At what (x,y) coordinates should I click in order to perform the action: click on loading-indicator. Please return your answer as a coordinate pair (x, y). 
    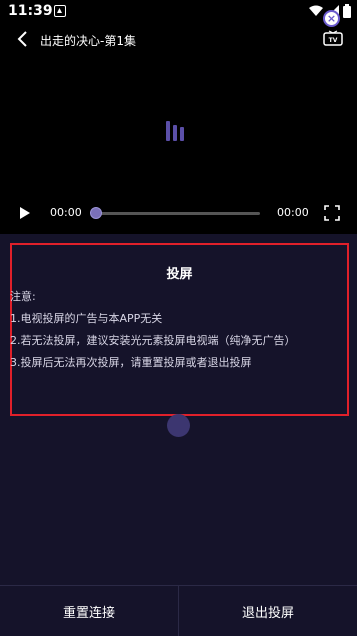
    Looking at the image, I should click on (175, 131).